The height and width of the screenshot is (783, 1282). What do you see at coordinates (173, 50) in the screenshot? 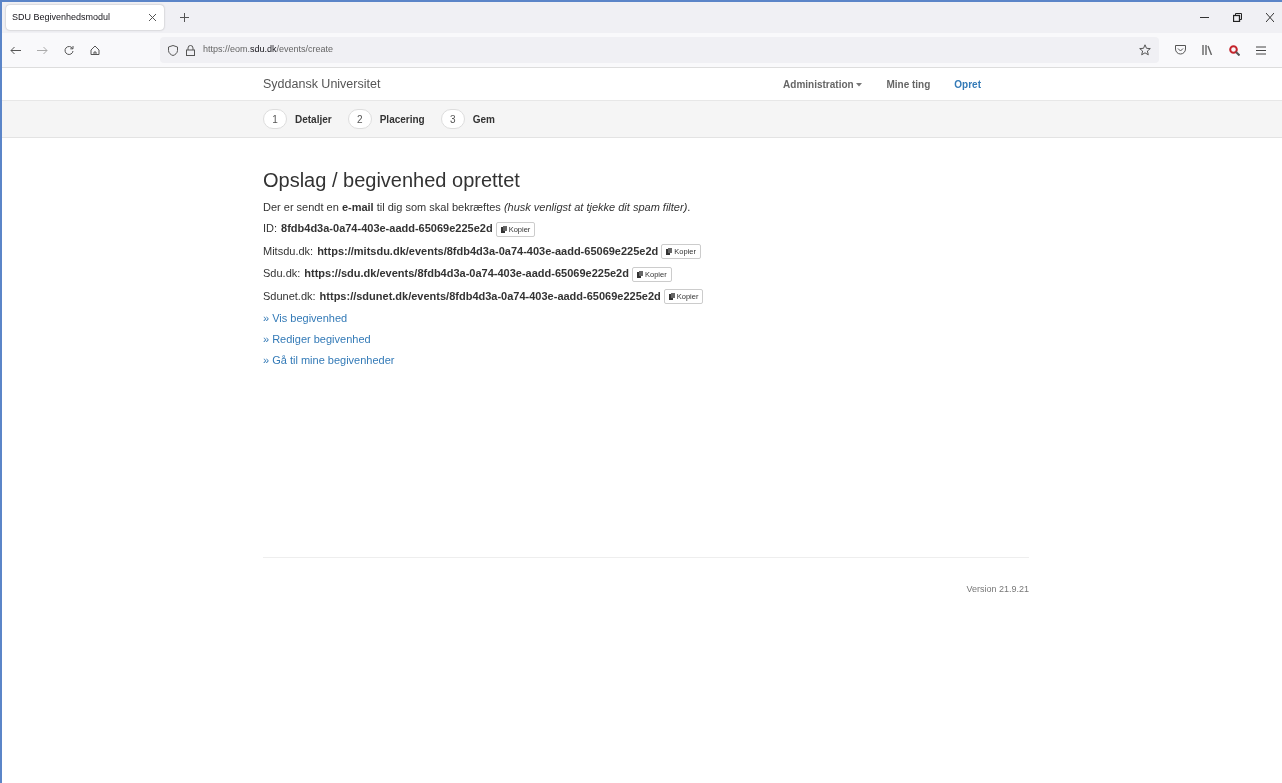
I see `shield-icon` at bounding box center [173, 50].